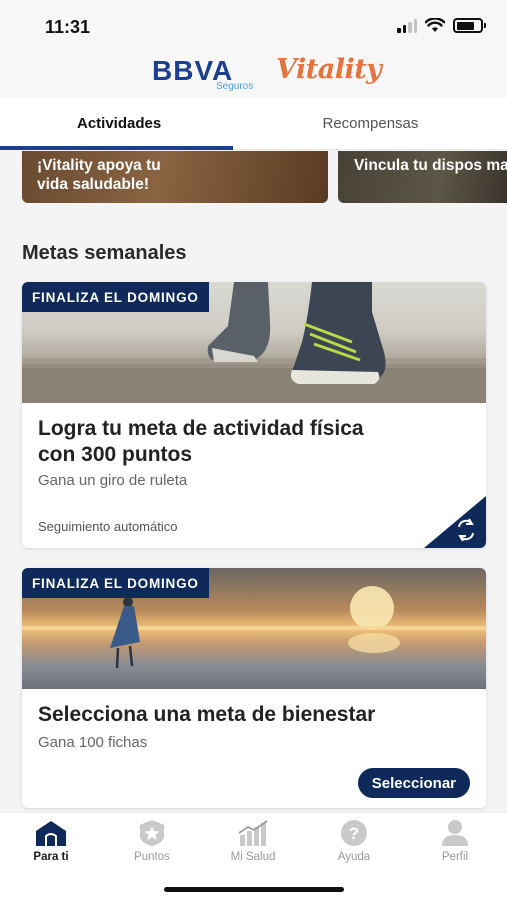 The image size is (507, 900). What do you see at coordinates (370, 123) in the screenshot?
I see `tab-recompensas-label: Recompensas` at bounding box center [370, 123].